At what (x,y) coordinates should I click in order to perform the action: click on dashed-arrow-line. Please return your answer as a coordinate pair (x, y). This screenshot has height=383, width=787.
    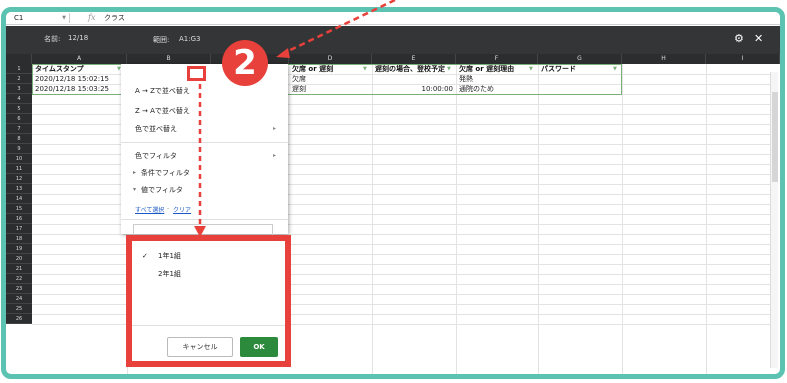
    Looking at the image, I should click on (338, 28).